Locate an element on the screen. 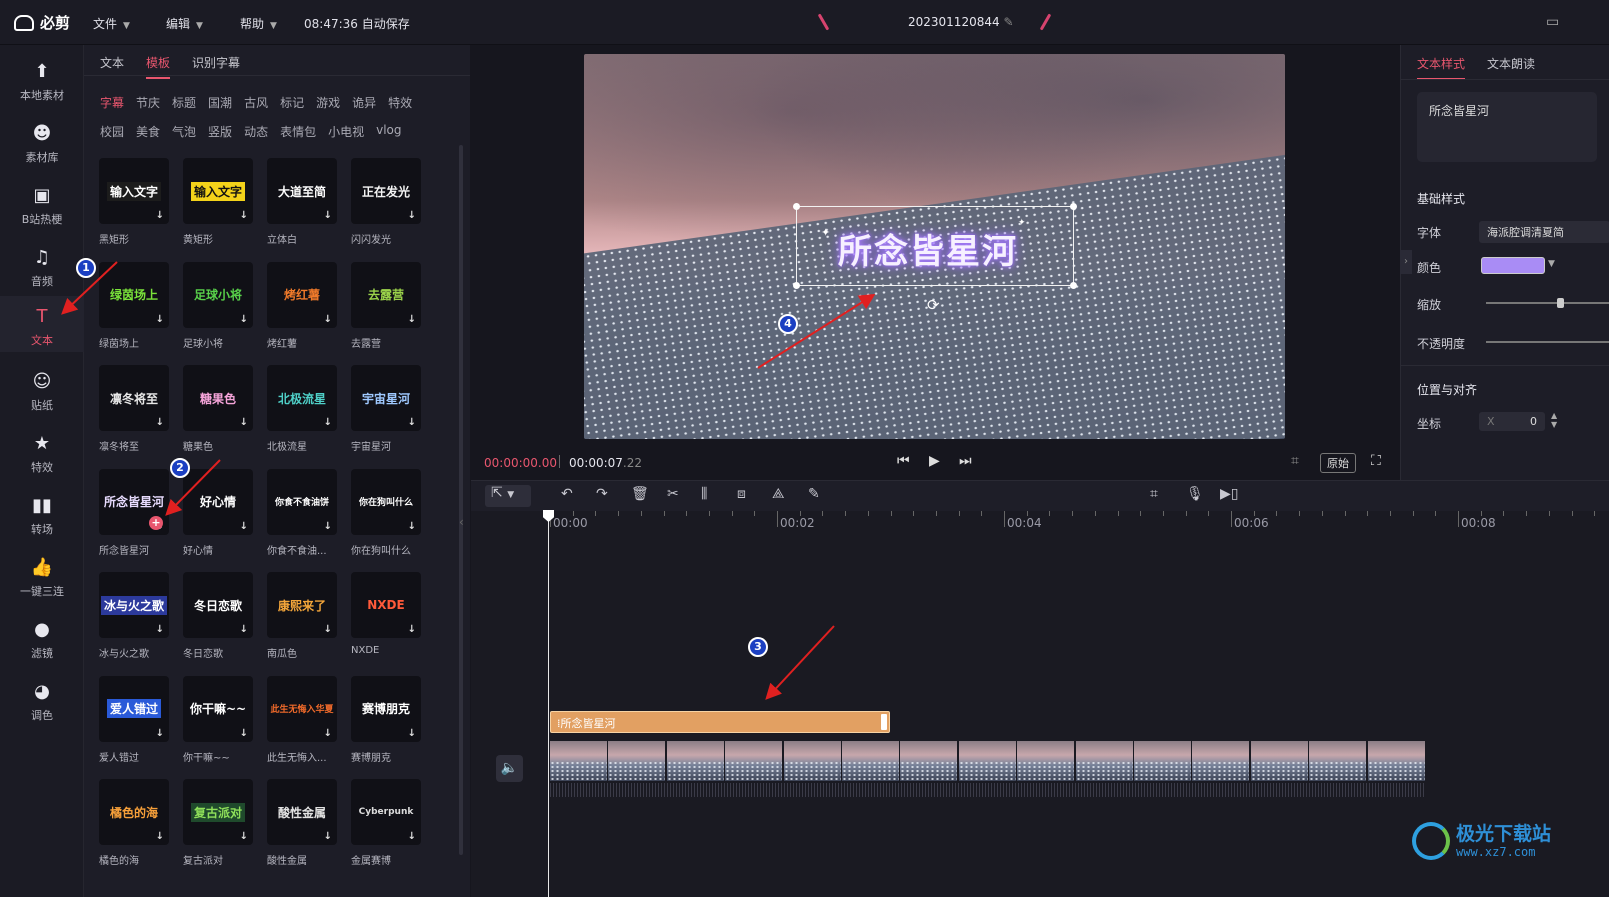 Image resolution: width=1609 pixels, height=897 pixels. annotation-badge-3: 3 is located at coordinates (758, 647).